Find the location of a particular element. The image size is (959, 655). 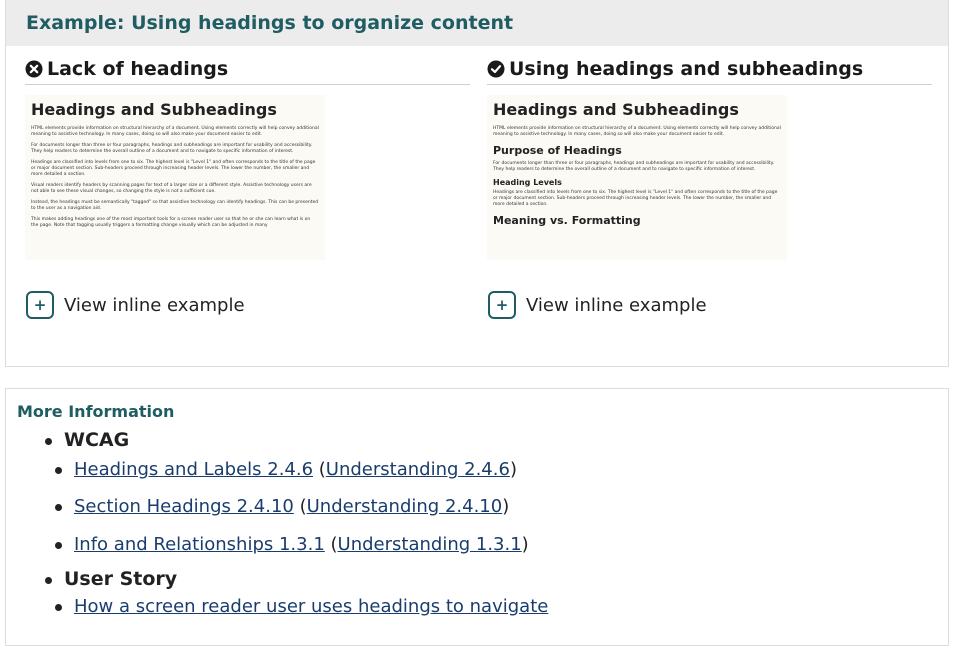

bad-example-heading: Lack of headings is located at coordinates (247, 71).